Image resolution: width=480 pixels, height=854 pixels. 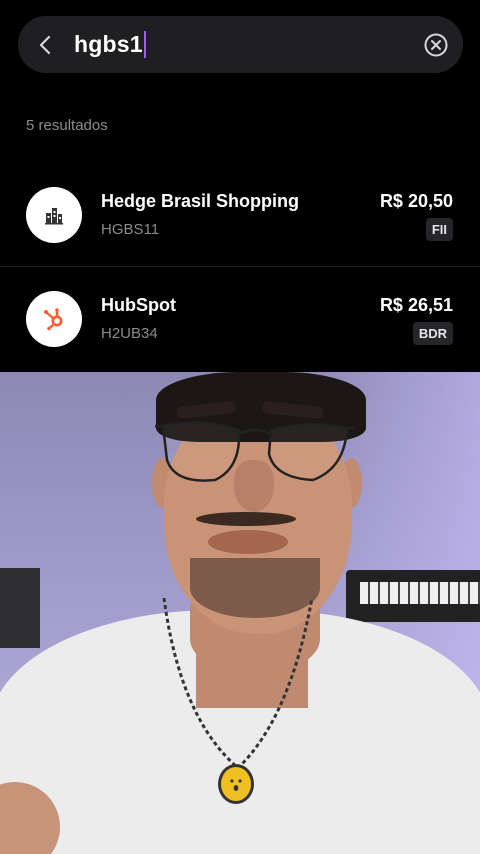 I want to click on background-shelf, so click(x=20, y=608).